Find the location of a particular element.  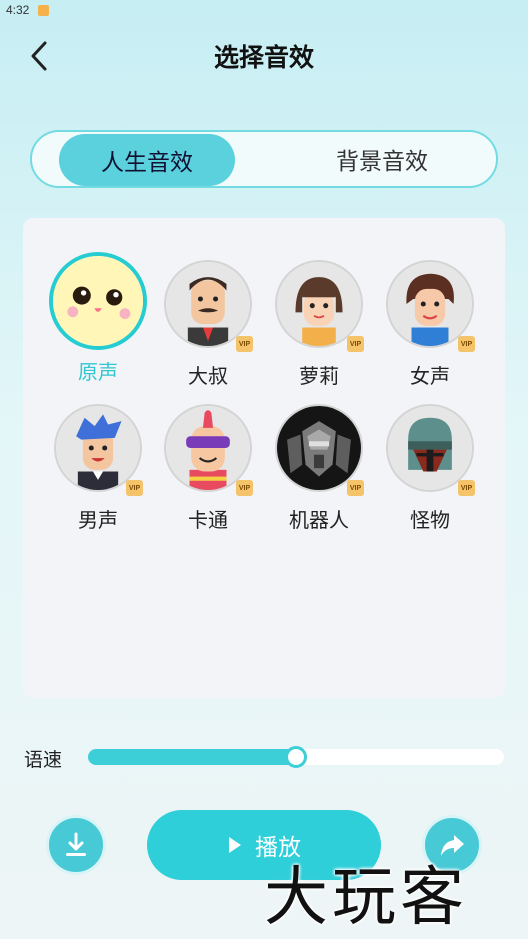

speed-label: 语速 is located at coordinates (43, 760).